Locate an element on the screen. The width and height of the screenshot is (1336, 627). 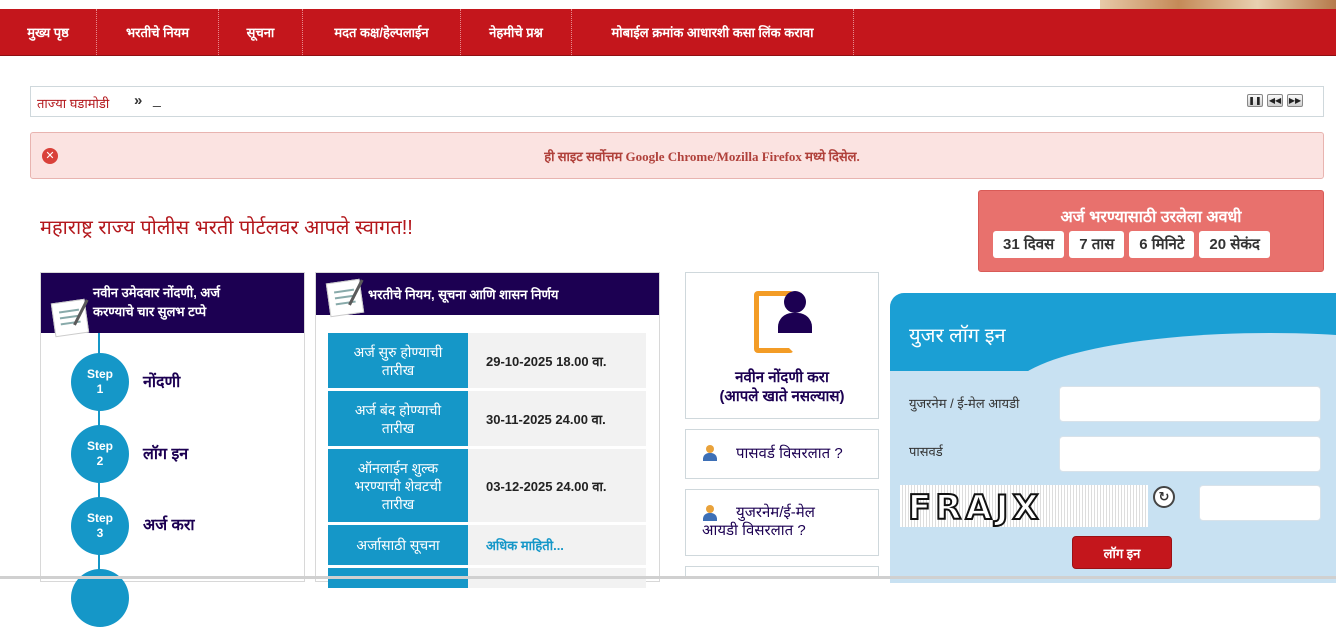
login-title: युजर लॉग इन is located at coordinates (957, 336).